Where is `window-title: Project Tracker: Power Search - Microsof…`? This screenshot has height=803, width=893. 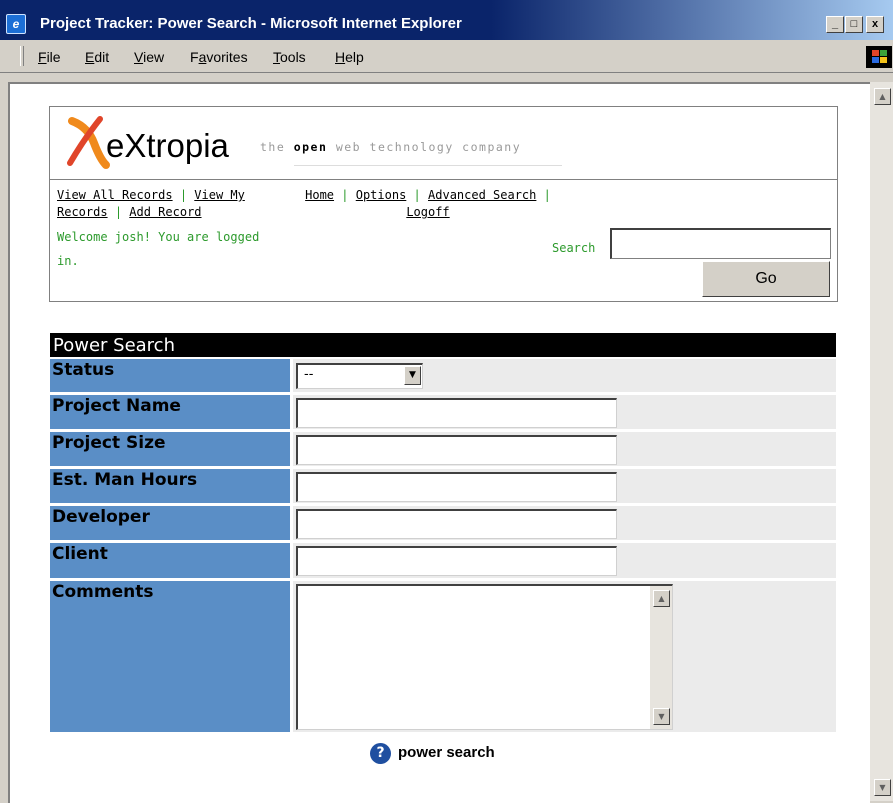 window-title: Project Tracker: Power Search - Microsof… is located at coordinates (251, 23).